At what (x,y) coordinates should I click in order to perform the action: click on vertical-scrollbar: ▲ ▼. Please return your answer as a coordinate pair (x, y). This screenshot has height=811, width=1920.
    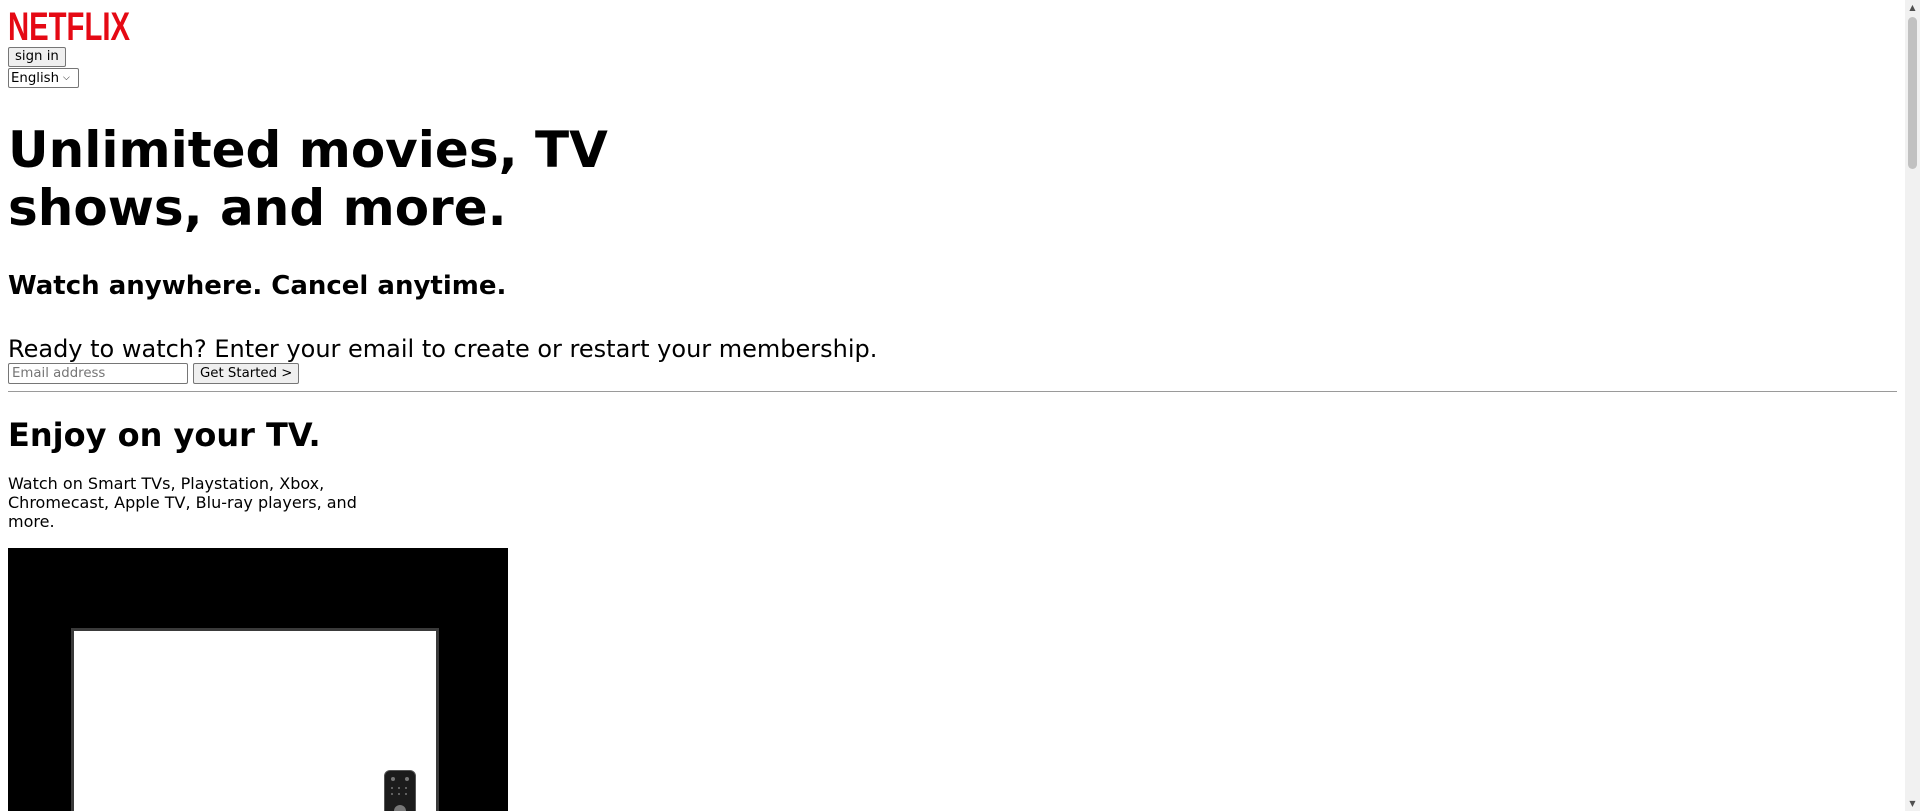
    Looking at the image, I should click on (1912, 405).